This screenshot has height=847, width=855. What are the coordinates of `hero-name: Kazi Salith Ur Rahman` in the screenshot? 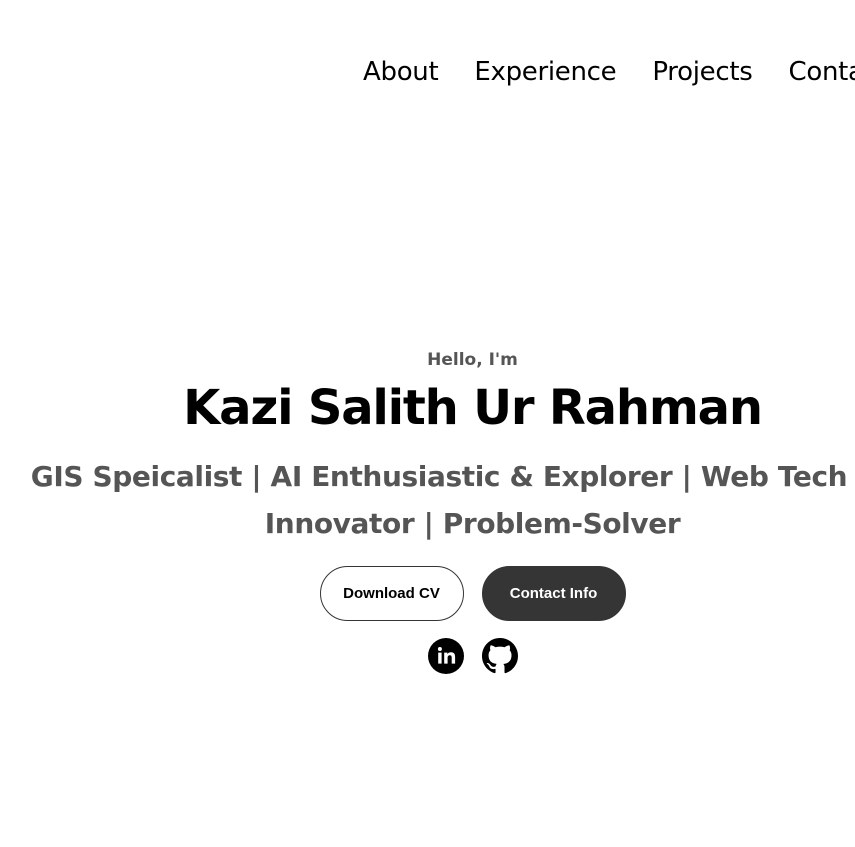 It's located at (473, 408).